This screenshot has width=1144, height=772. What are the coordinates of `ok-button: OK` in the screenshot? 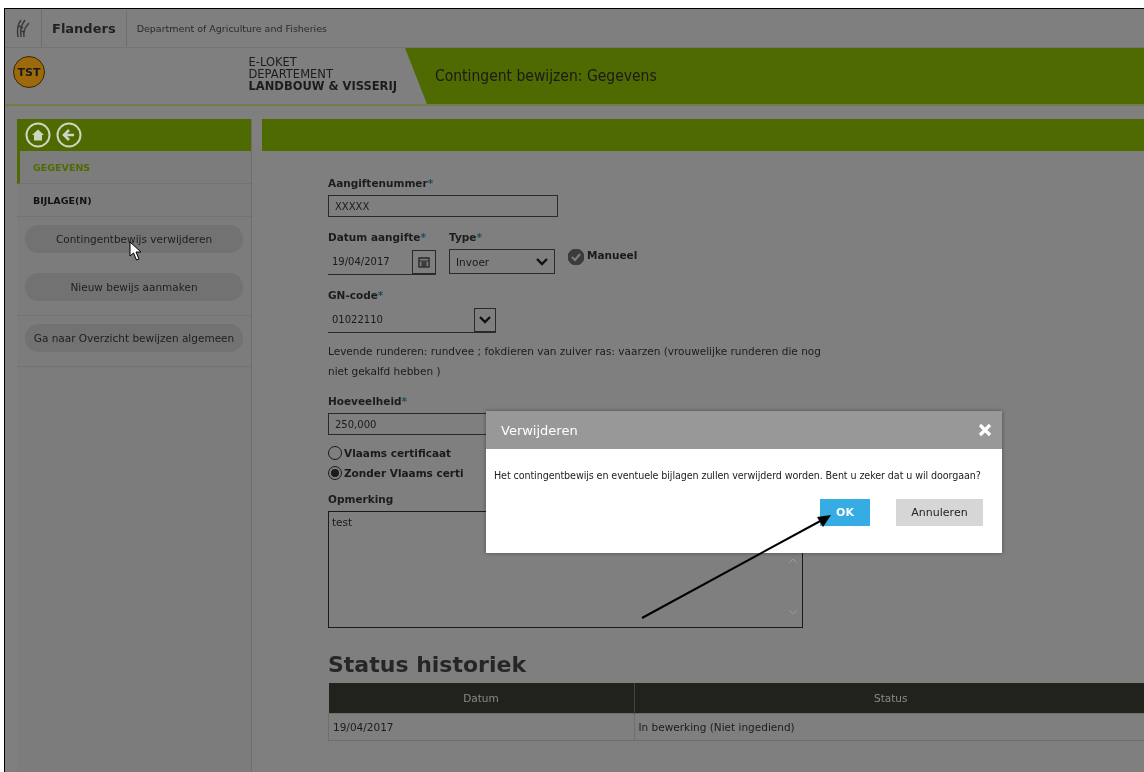 It's located at (845, 512).